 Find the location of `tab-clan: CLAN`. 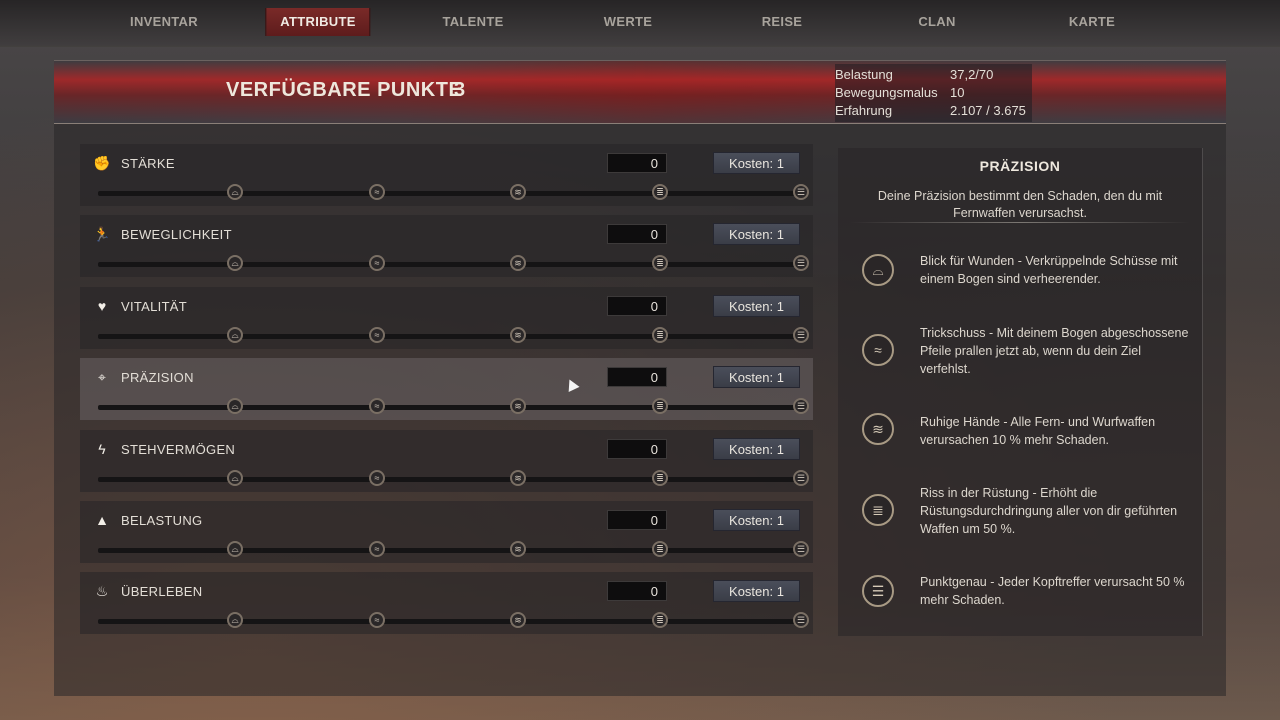

tab-clan: CLAN is located at coordinates (936, 22).